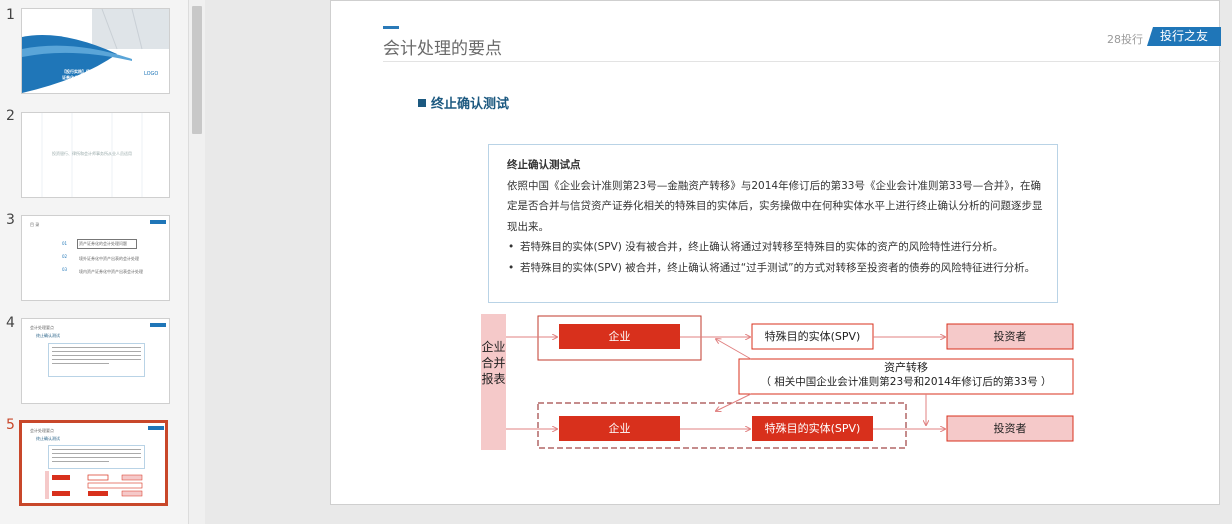 This screenshot has width=1232, height=524. What do you see at coordinates (812, 336) in the screenshot?
I see `spv-top-label: 特殊目的实体(SPV)` at bounding box center [812, 336].